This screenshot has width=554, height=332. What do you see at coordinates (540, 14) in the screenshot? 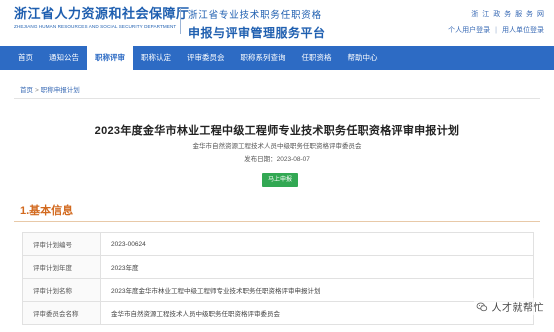
I see `gov-link-char: 网` at bounding box center [540, 14].